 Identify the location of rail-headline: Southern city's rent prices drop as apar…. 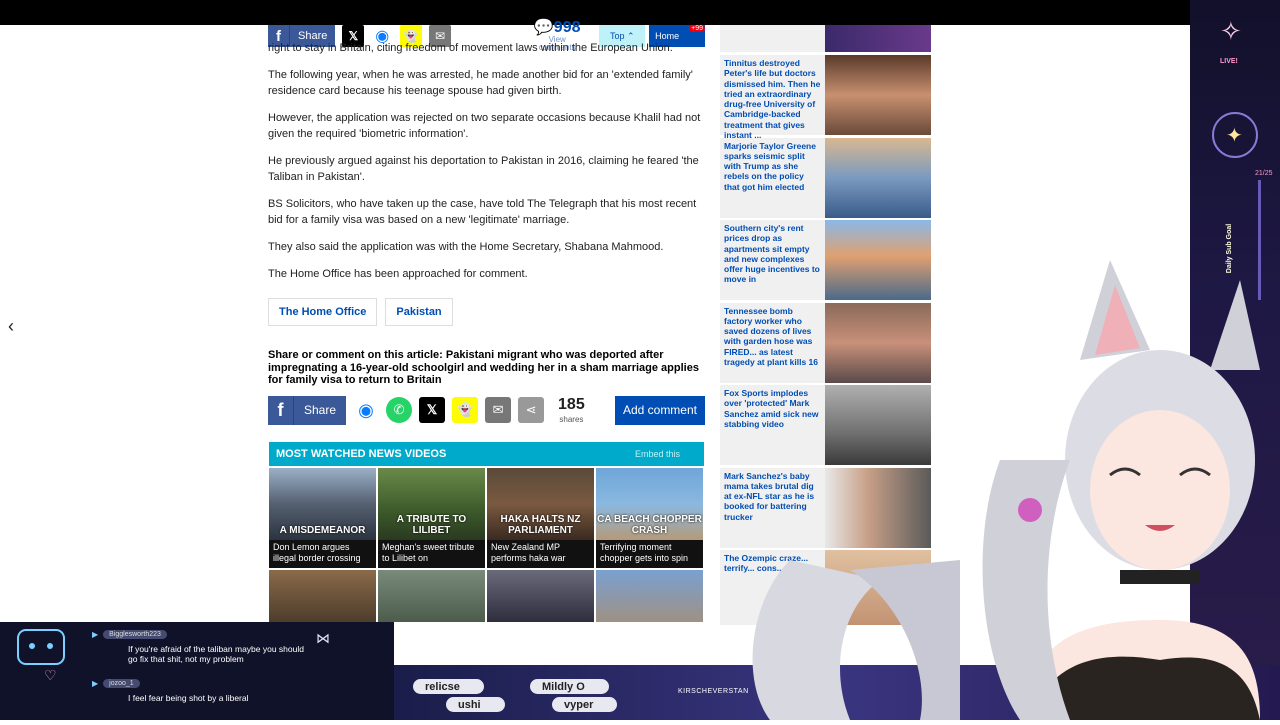
(772, 254).